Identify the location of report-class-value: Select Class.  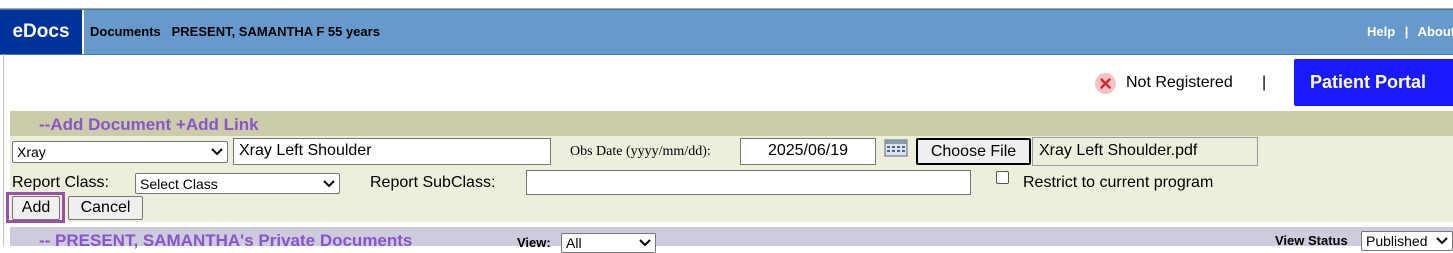
(179, 183).